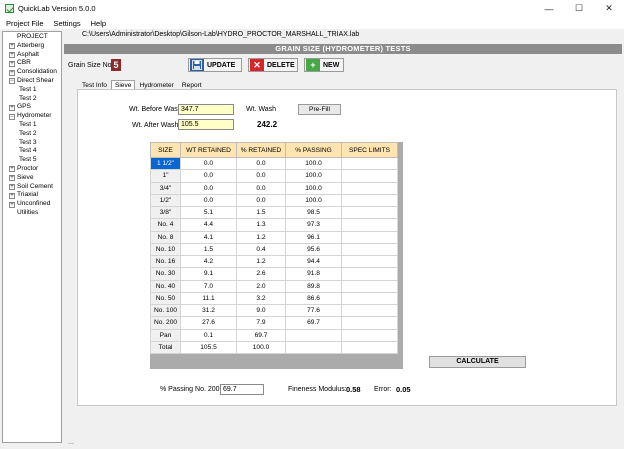 The height and width of the screenshot is (449, 624). I want to click on size-cell: No. 8, so click(165, 237).